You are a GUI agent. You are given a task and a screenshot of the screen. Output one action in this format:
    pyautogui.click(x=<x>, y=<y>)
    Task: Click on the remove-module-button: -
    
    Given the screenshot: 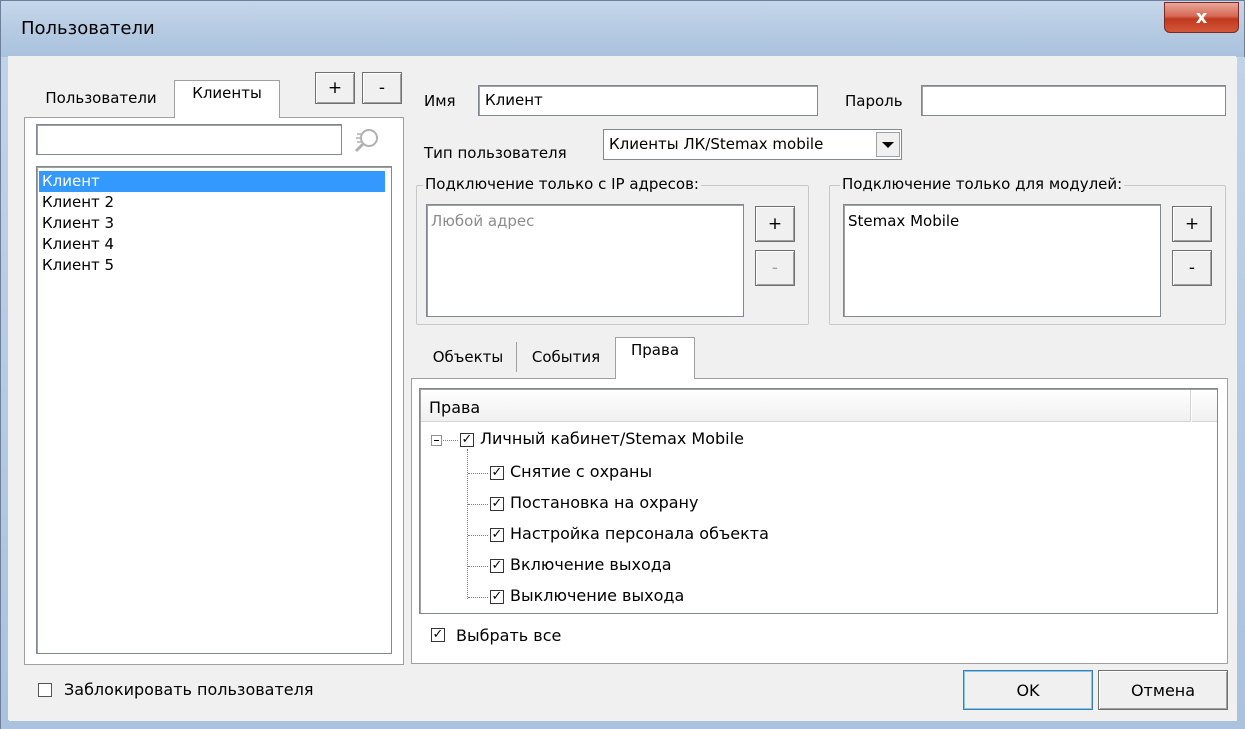 What is the action you would take?
    pyautogui.click(x=1192, y=268)
    